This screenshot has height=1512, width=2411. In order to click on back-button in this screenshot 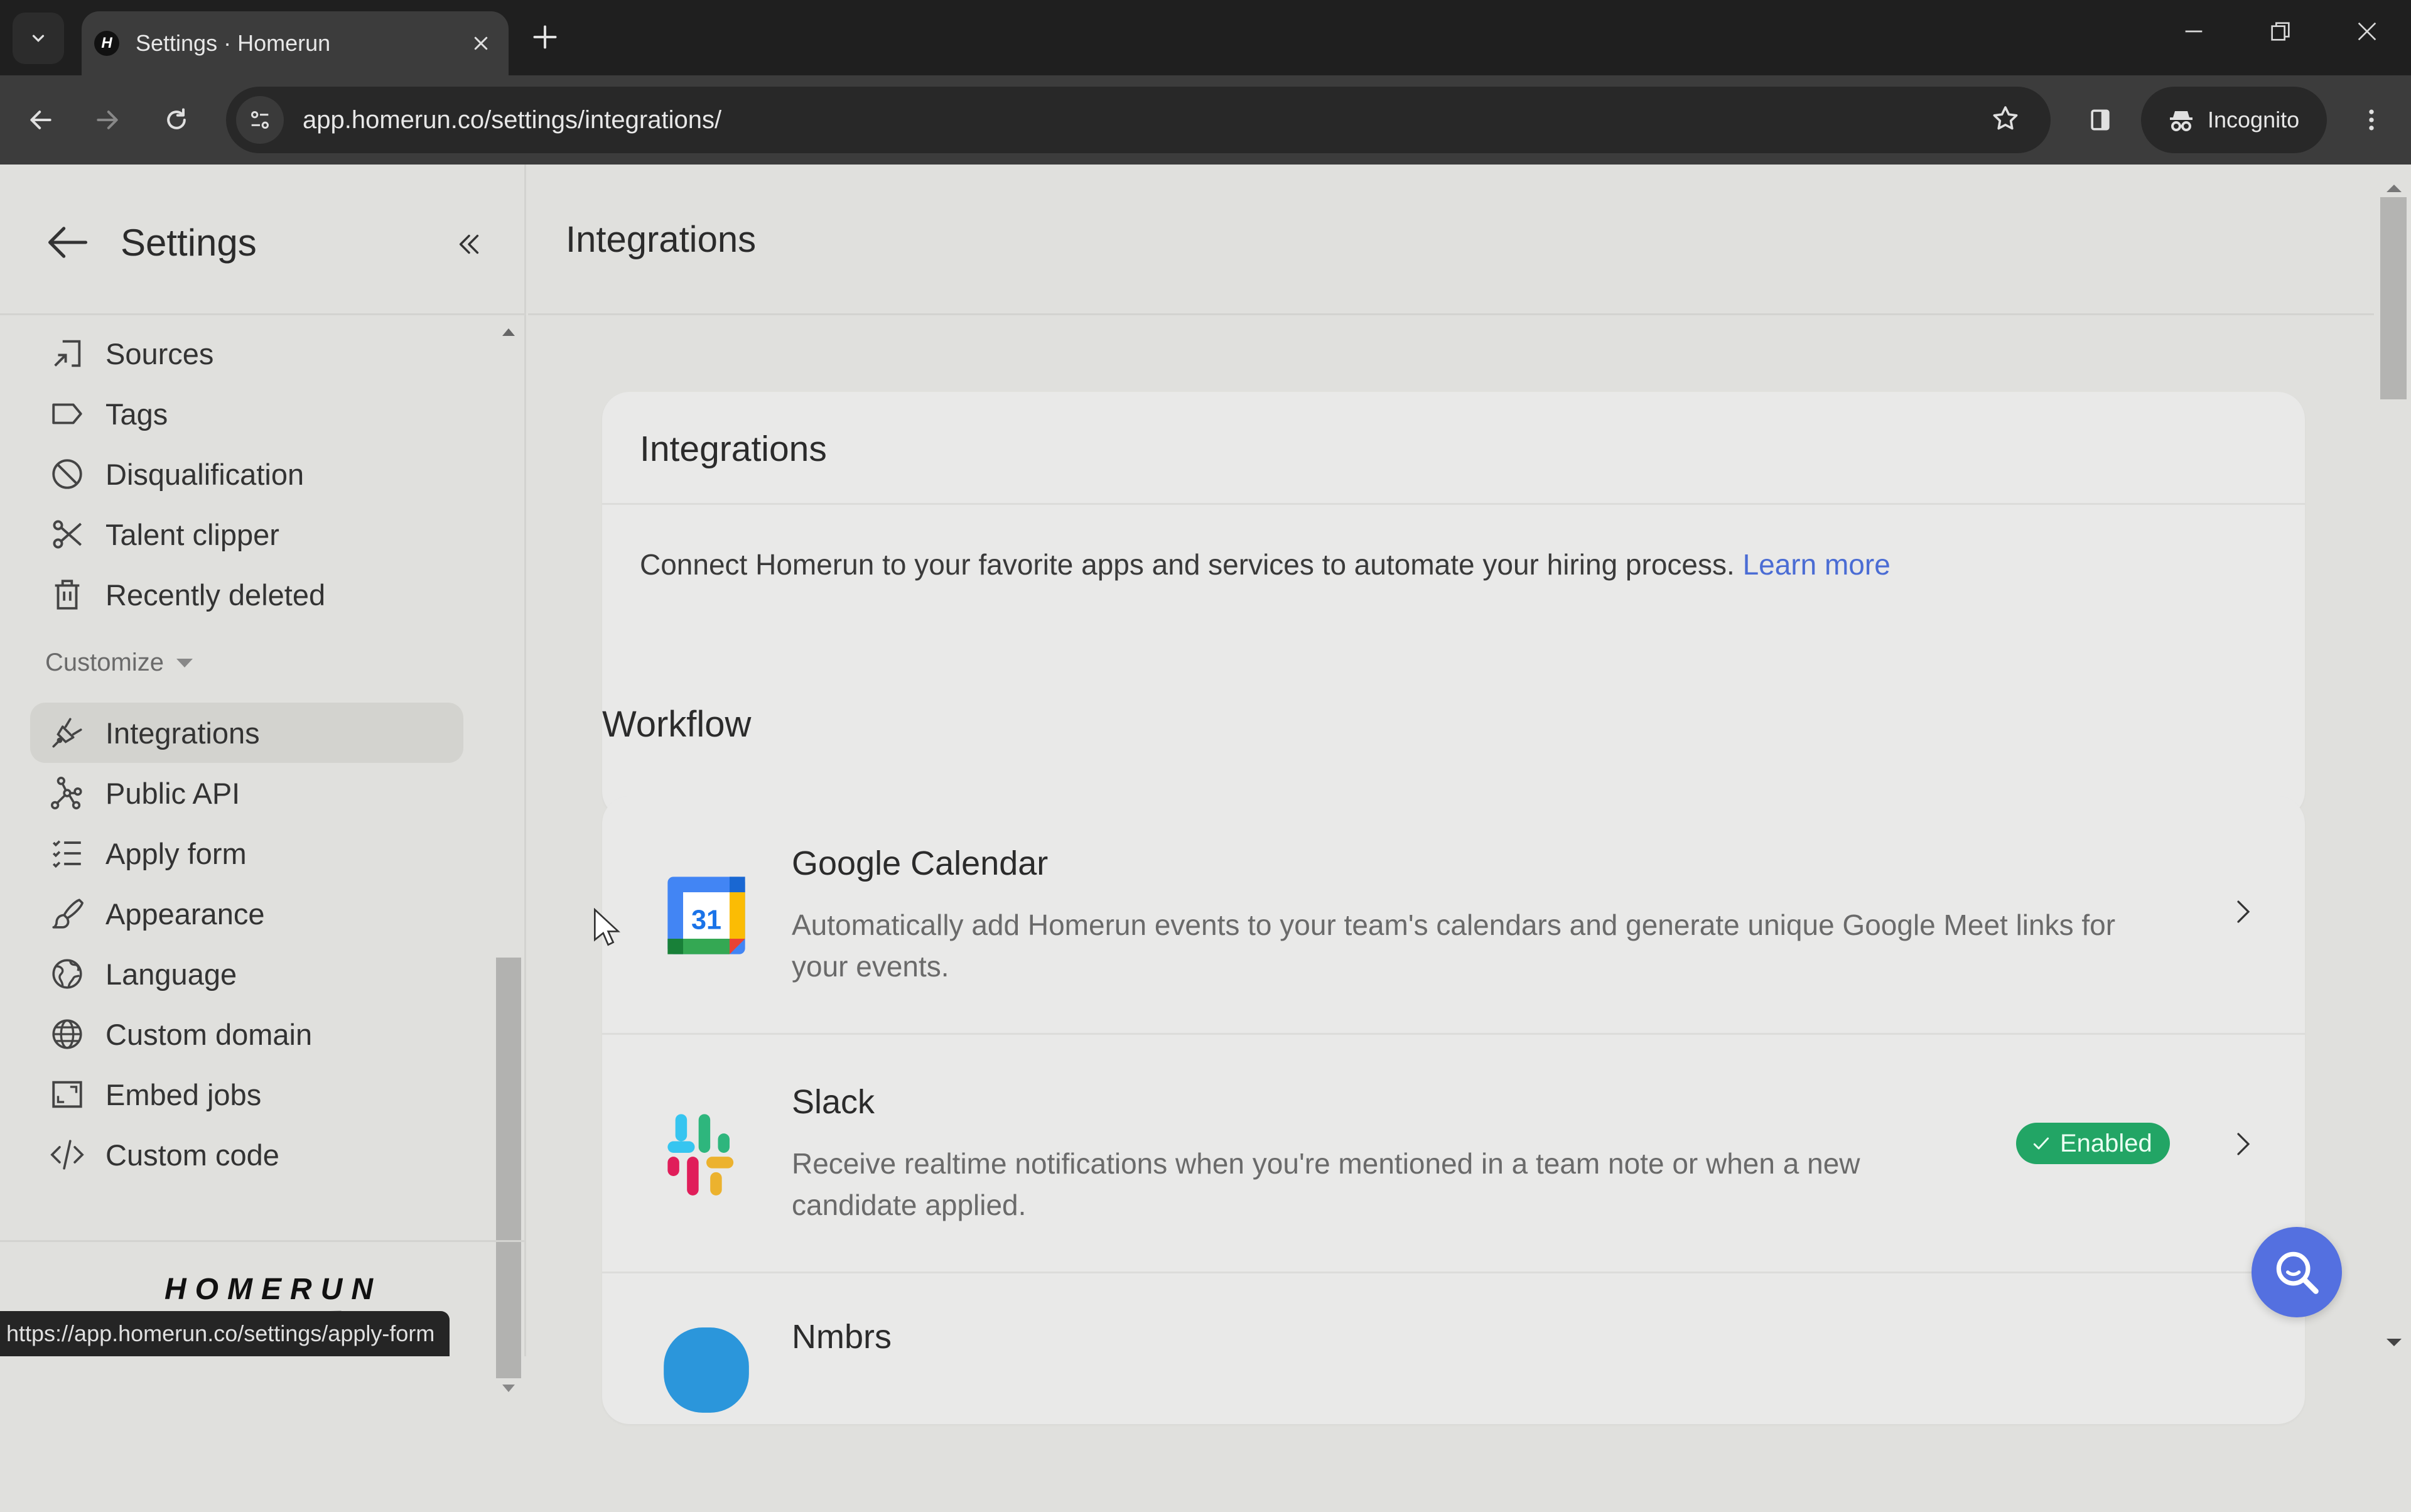, I will do `click(41, 120)`.